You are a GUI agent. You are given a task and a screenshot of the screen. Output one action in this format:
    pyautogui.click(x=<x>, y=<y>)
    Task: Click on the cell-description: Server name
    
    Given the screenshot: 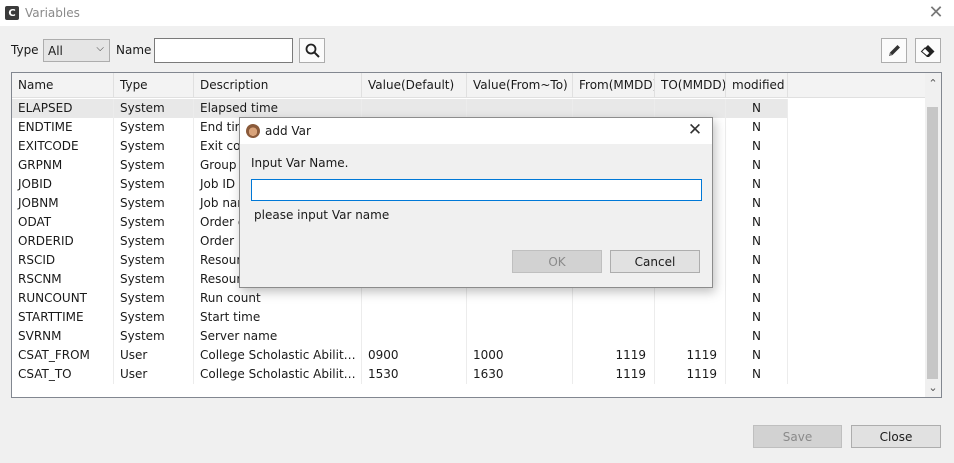 What is the action you would take?
    pyautogui.click(x=278, y=336)
    